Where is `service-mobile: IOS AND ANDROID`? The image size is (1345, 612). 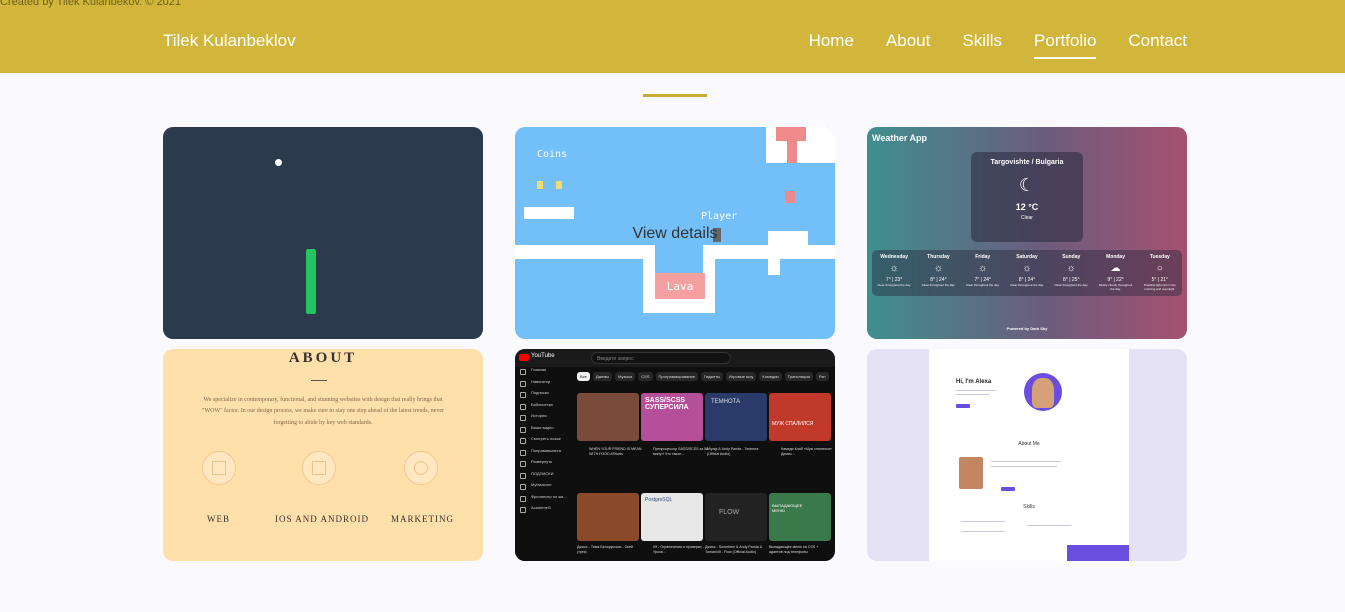
service-mobile: IOS AND ANDROID is located at coordinates (322, 519).